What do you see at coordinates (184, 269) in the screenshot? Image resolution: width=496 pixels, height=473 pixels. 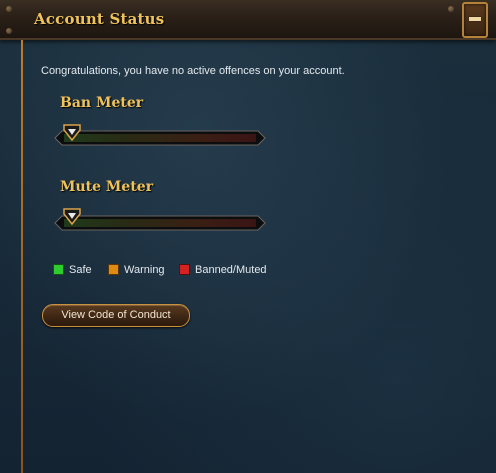 I see `banned-muted-swatch` at bounding box center [184, 269].